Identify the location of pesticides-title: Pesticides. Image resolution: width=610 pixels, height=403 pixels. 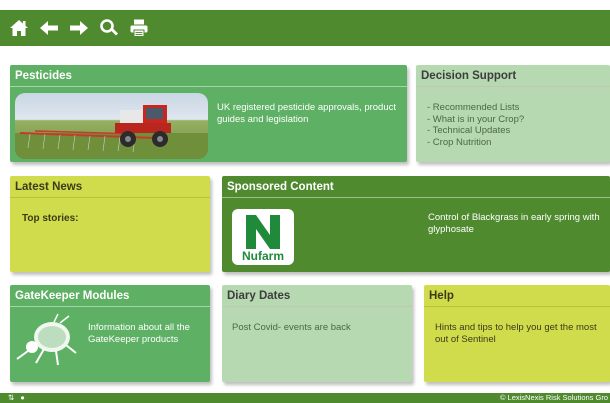
(208, 76).